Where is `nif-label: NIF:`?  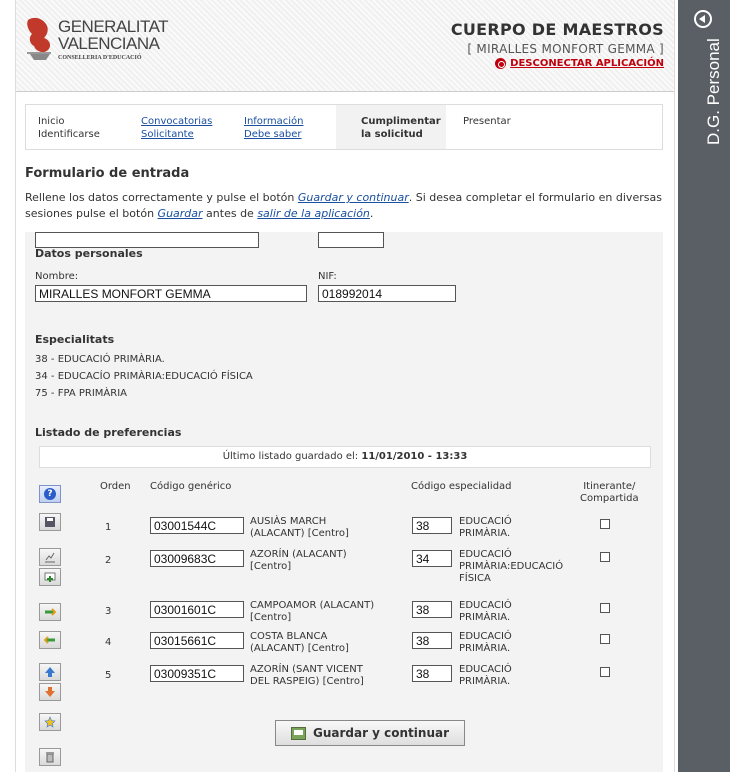
nif-label: NIF: is located at coordinates (327, 276).